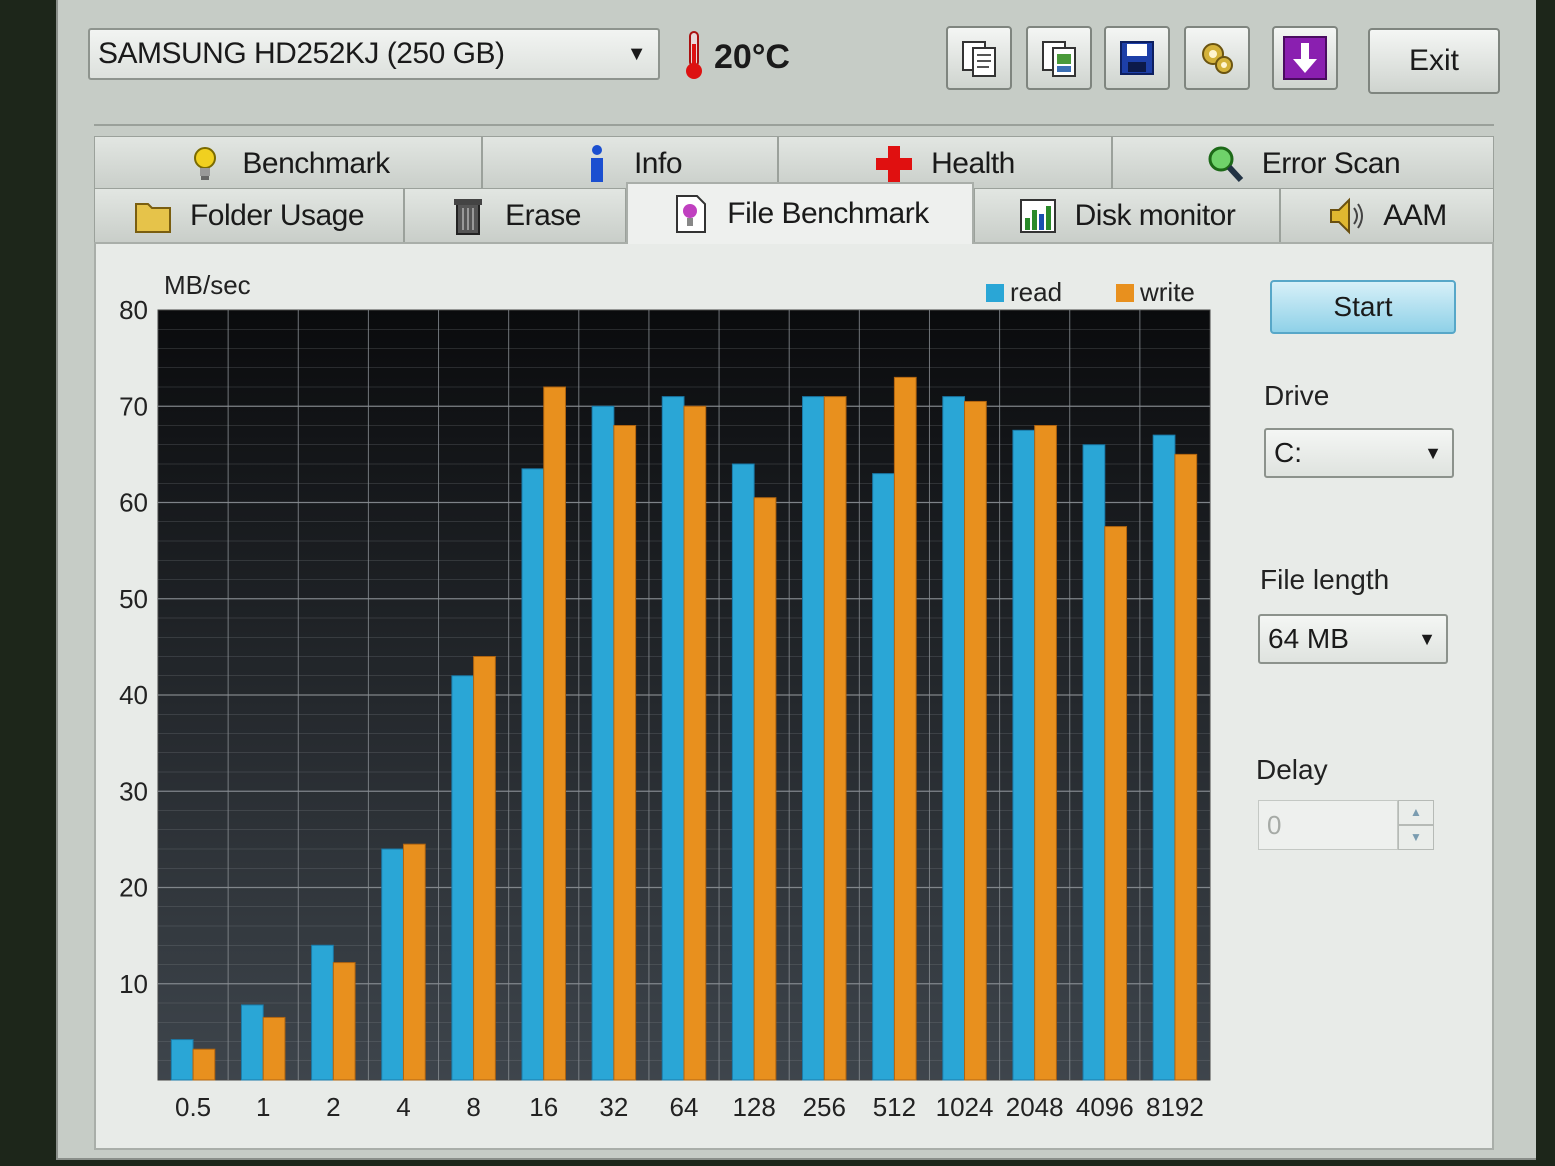 This screenshot has height=1166, width=1555. I want to click on drive-combo-value: C:, so click(1288, 452).